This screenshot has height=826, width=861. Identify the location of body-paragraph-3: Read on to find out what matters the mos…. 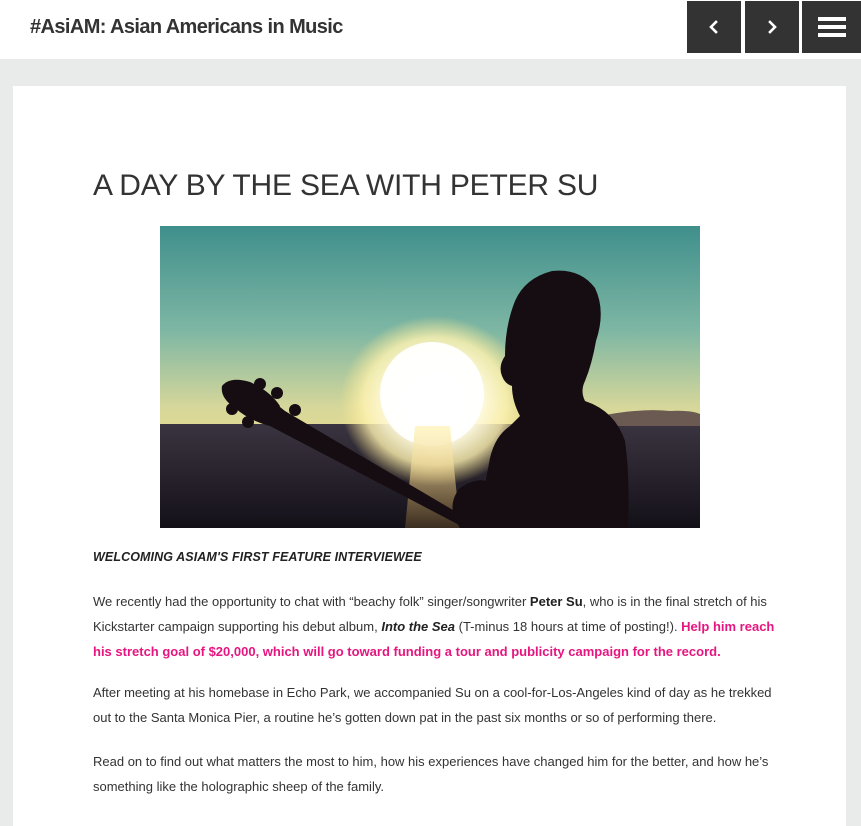
(431, 774).